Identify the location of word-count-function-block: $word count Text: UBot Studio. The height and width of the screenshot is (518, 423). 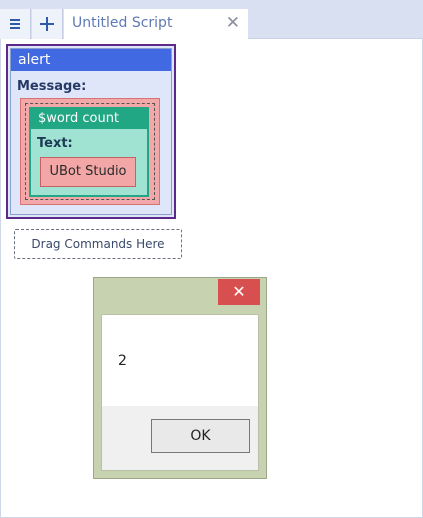
(89, 152).